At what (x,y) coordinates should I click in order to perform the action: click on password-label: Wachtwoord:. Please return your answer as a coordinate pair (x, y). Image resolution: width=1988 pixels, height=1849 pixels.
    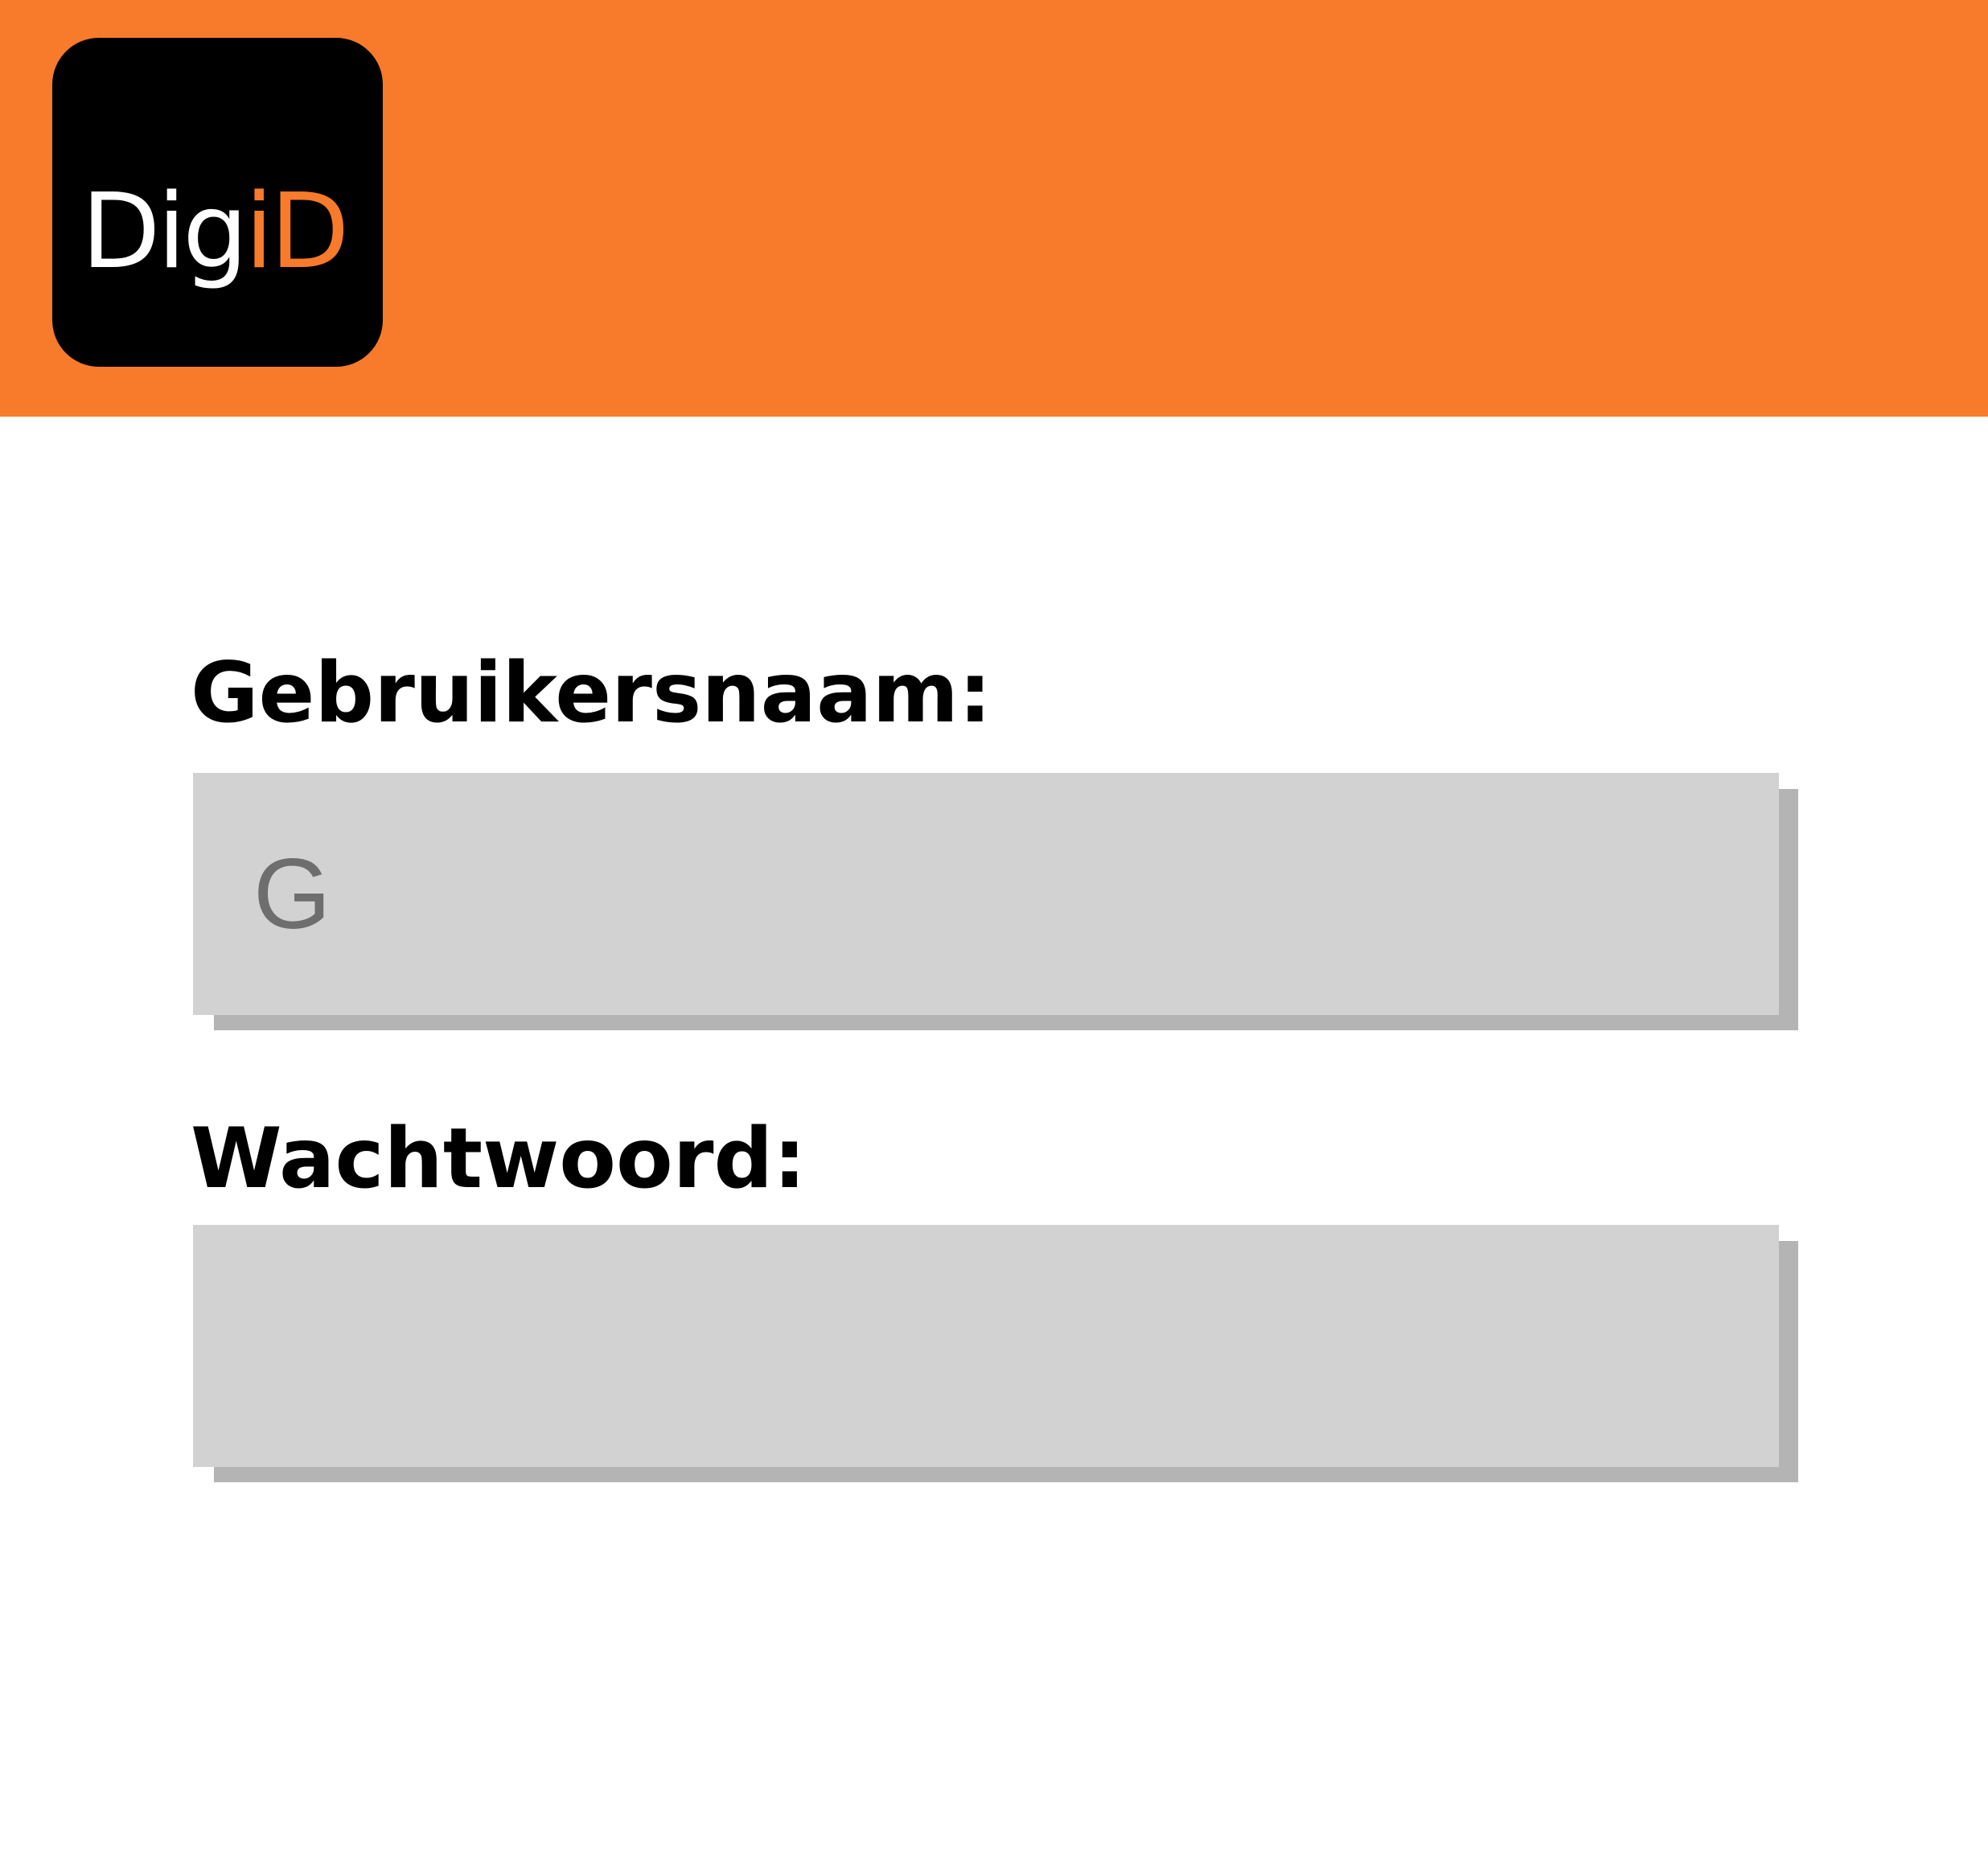
    Looking at the image, I should click on (499, 1159).